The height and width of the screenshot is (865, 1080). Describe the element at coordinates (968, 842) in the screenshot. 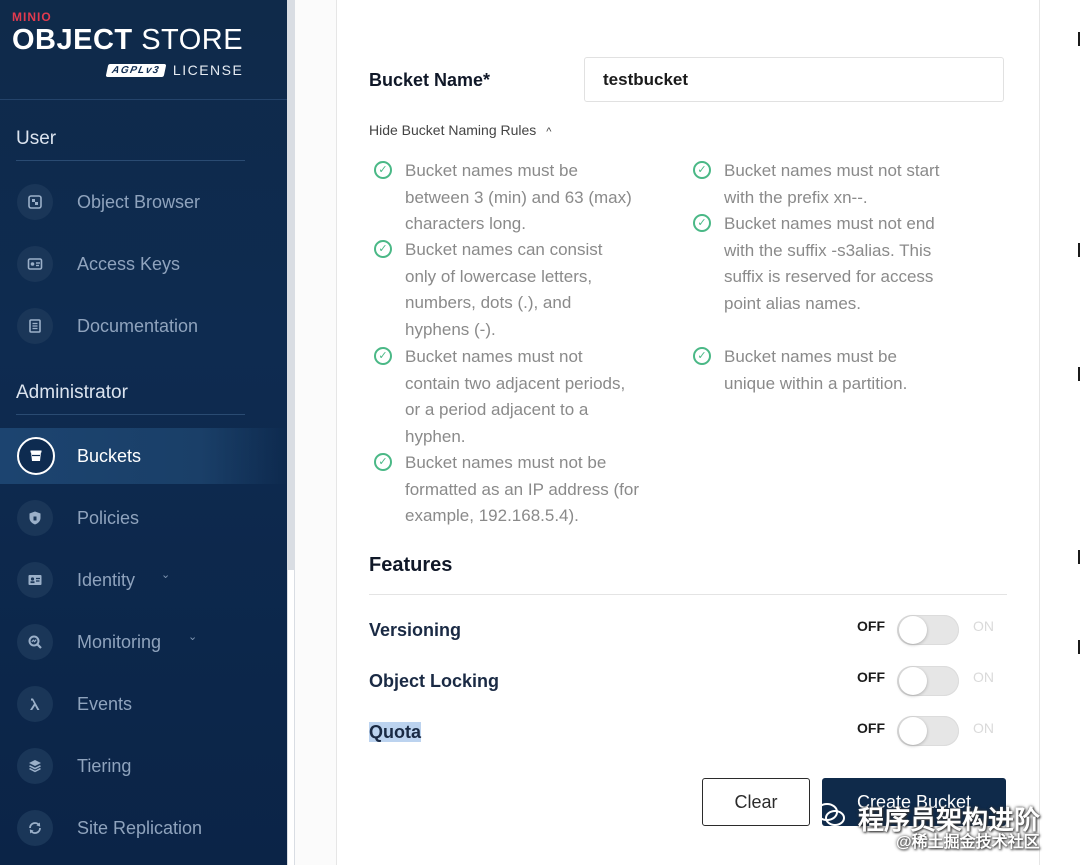

I see `watermark-sub: @稀土掘金技术社区` at that location.